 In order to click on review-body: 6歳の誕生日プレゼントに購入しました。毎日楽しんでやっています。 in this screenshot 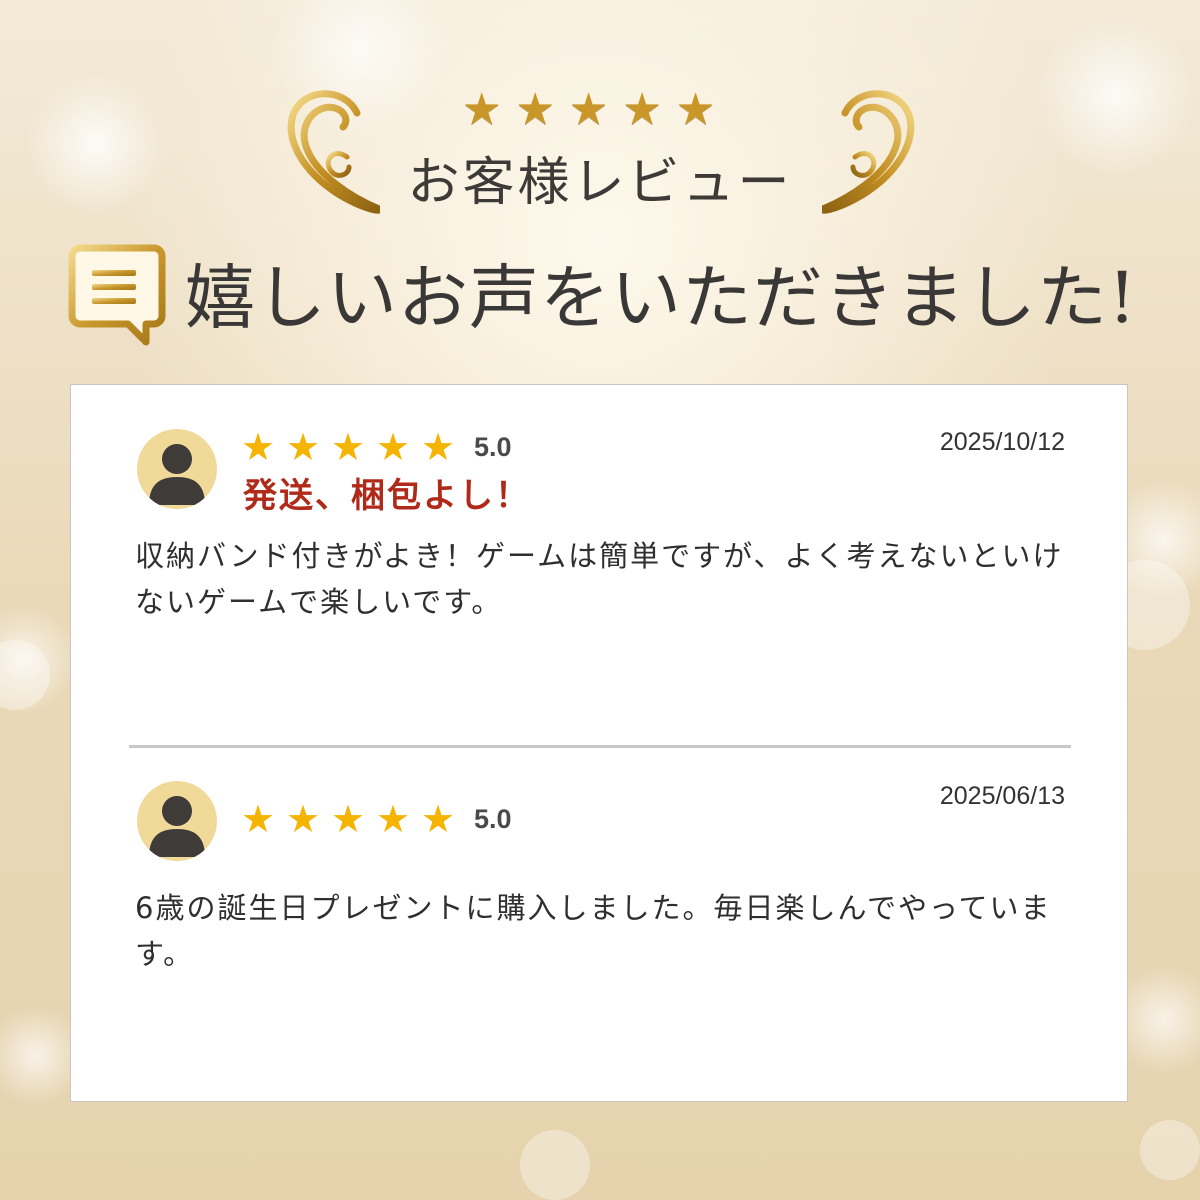, I will do `click(593, 931)`.